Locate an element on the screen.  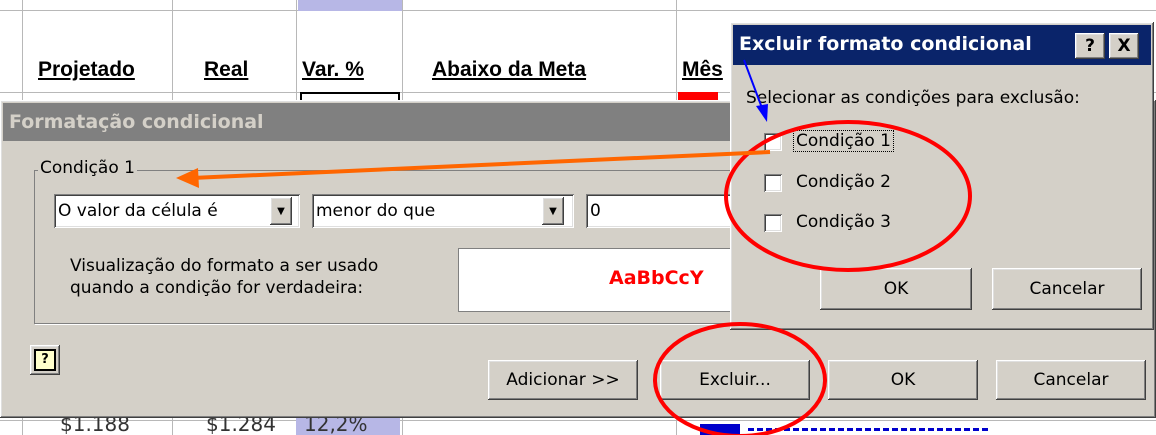
red-circle-delete-button is located at coordinates (740, 378).